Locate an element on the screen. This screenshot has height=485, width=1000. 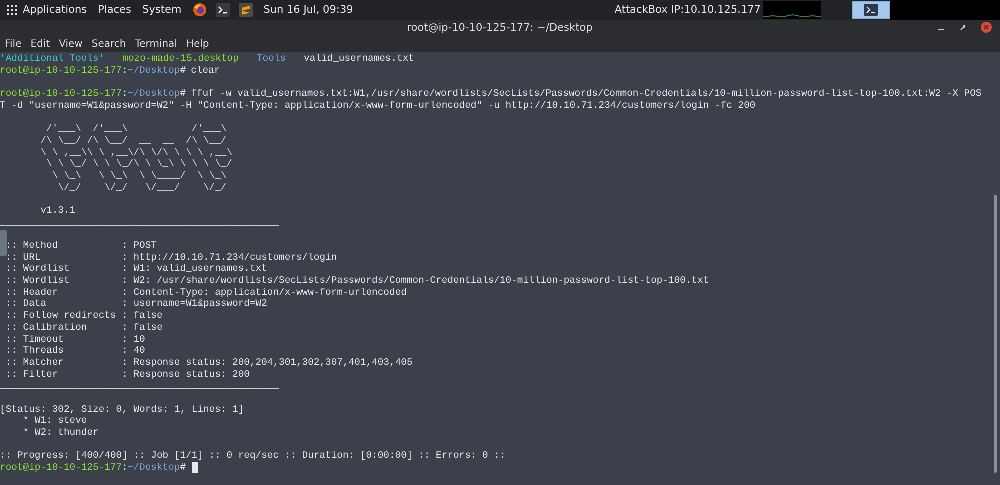
output-line: :: Calibration : false is located at coordinates (83, 328).